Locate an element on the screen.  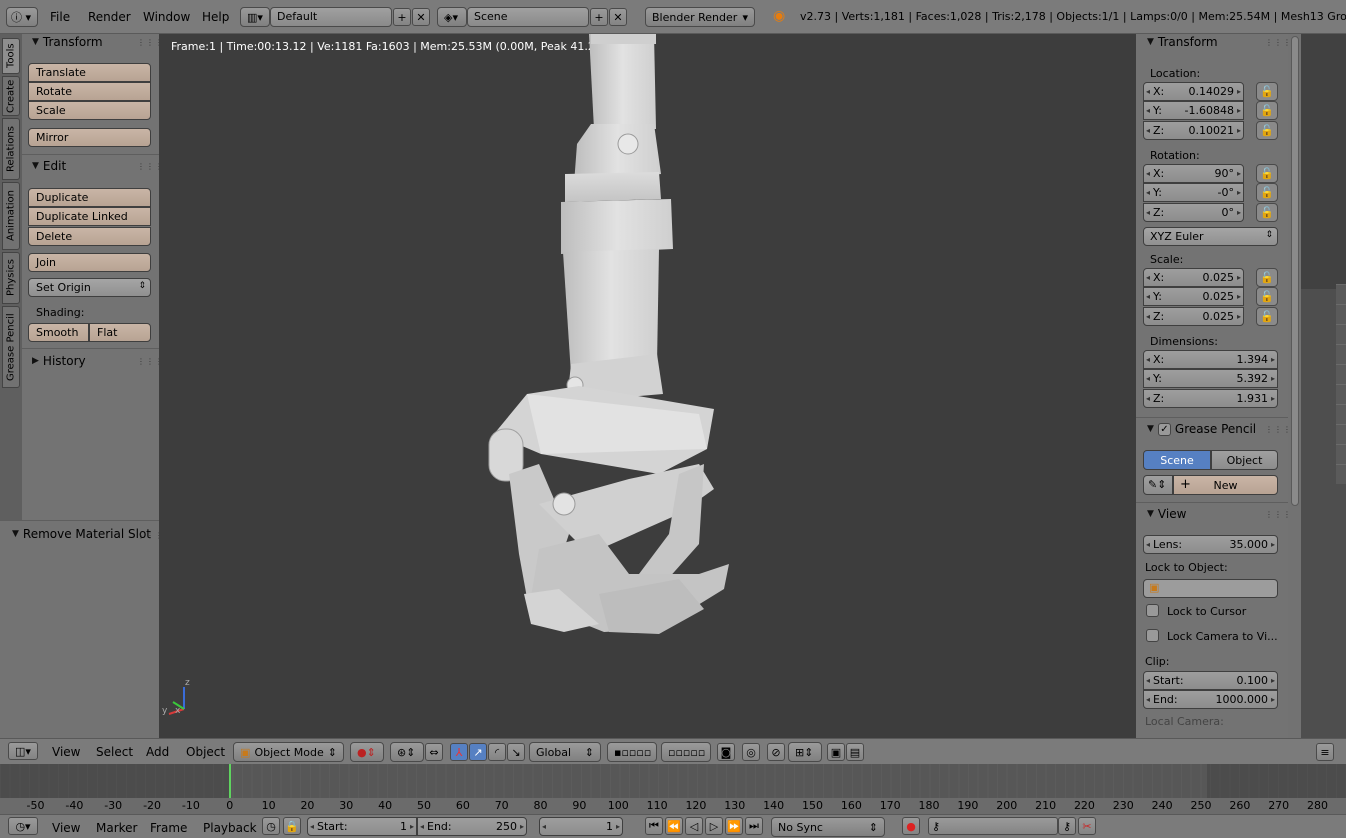
screen-layout-icon-button: ▥▾ is located at coordinates (255, 17).